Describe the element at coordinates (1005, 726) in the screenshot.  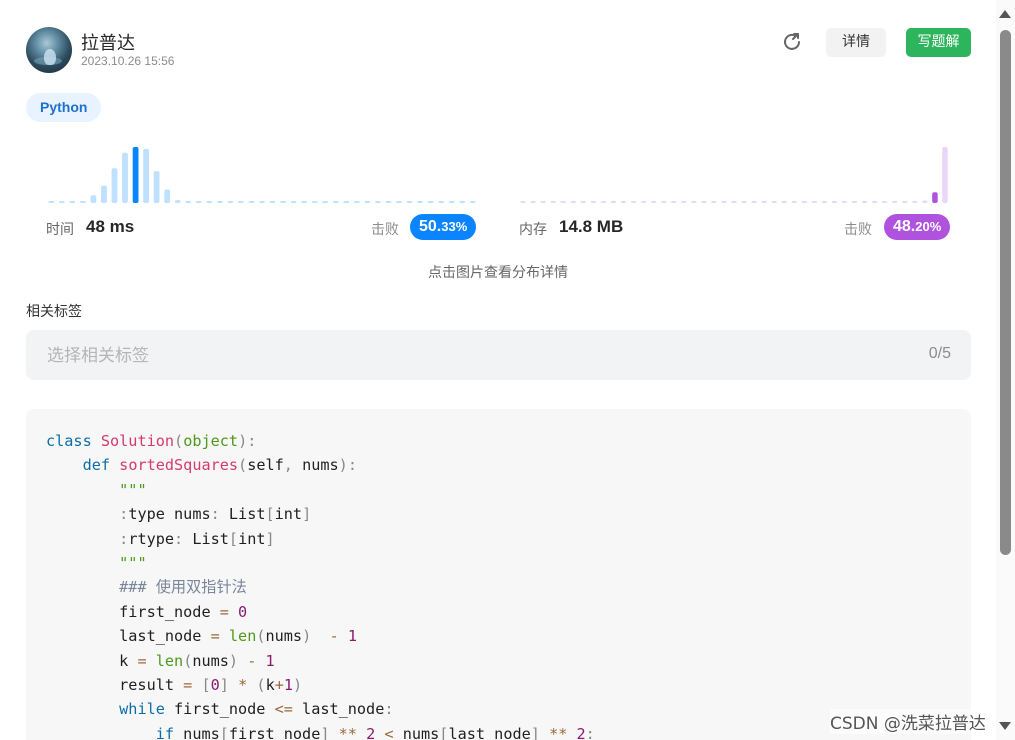
I see `scroll-down-arrow-icon` at that location.